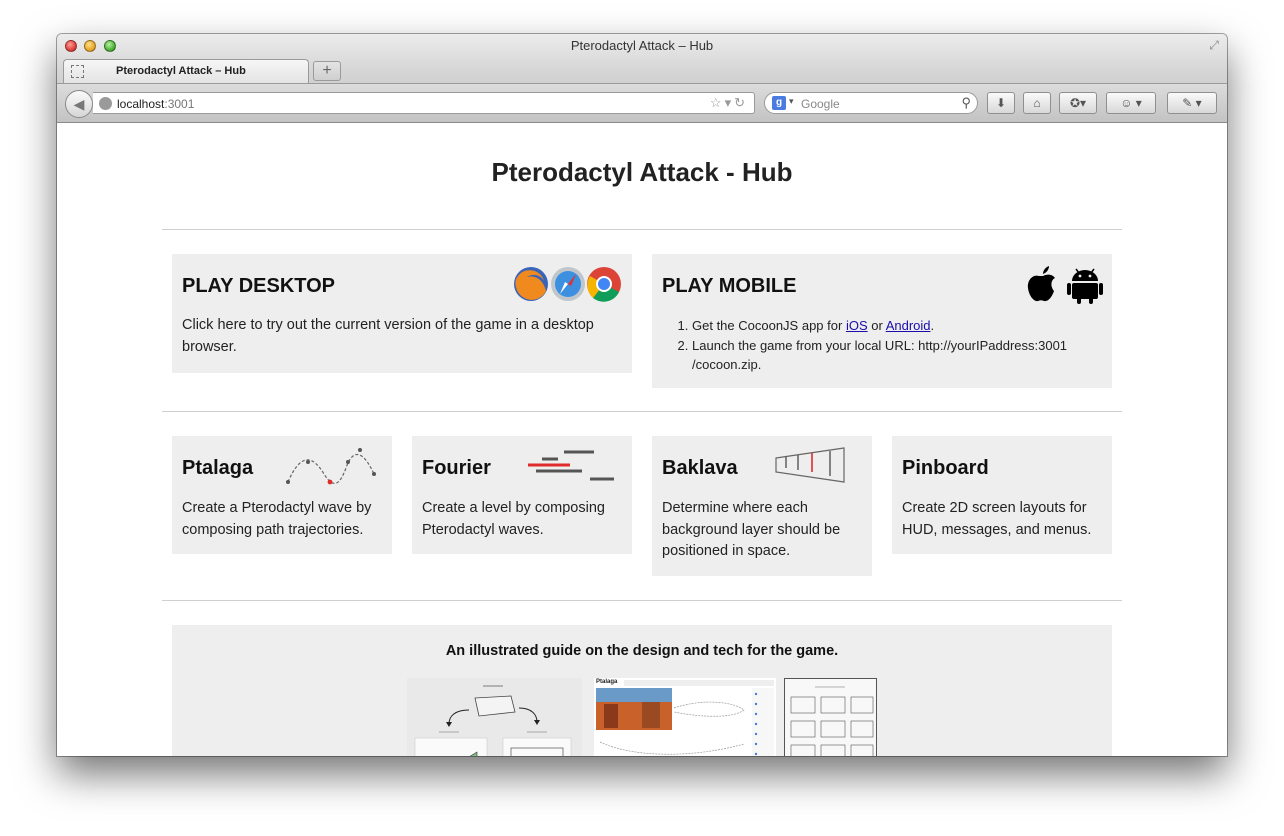 The height and width of the screenshot is (836, 1284). Describe the element at coordinates (769, 325) in the screenshot. I see `step1-prefix: Get the CocoonJS app for` at that location.